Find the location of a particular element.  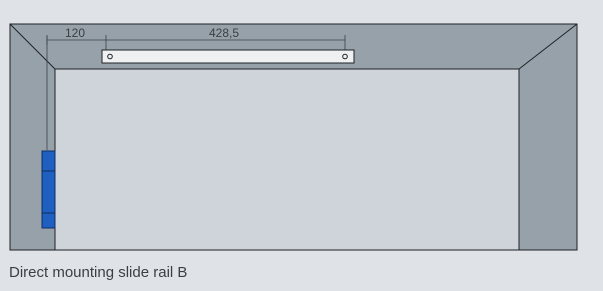

dimension-label-rail-length: 428,5 is located at coordinates (224, 33).